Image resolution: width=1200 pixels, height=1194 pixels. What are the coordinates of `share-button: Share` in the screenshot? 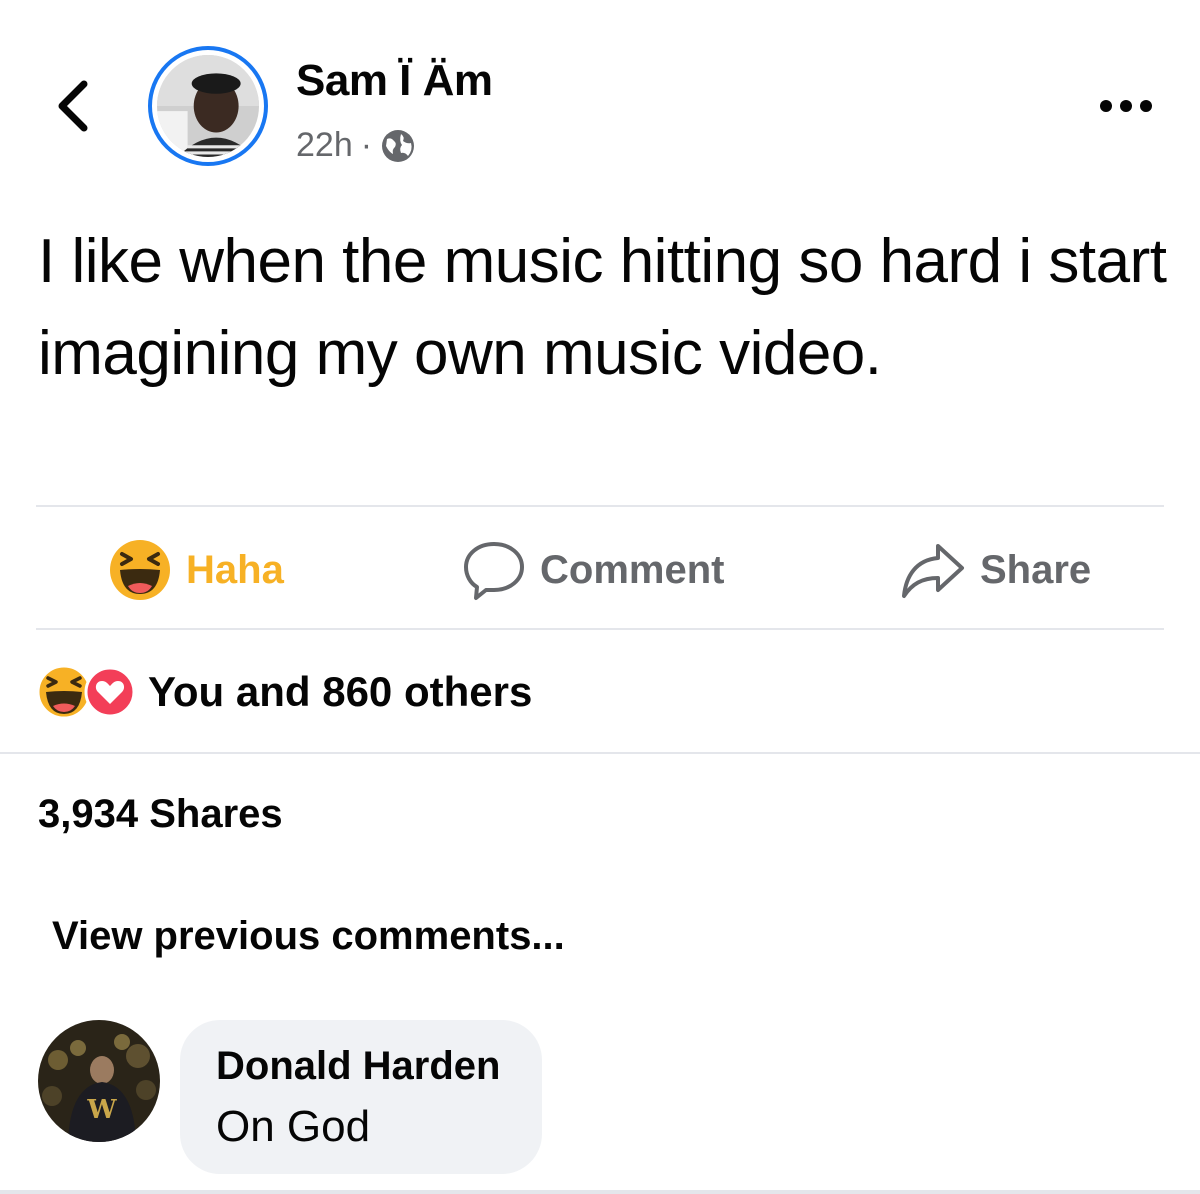 It's located at (995, 570).